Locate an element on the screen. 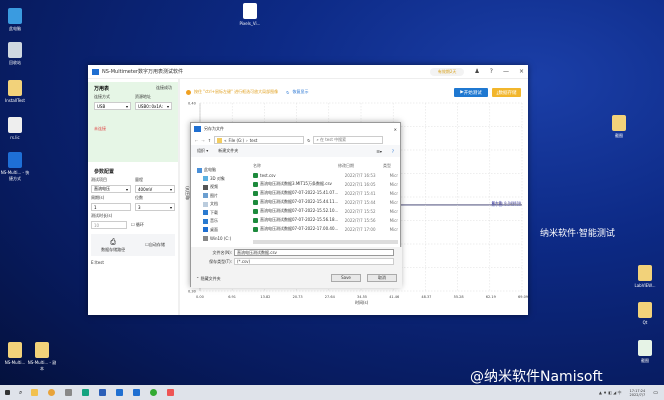 This screenshot has width=664, height=400. dialog-title: 另存为文件 is located at coordinates (214, 128).